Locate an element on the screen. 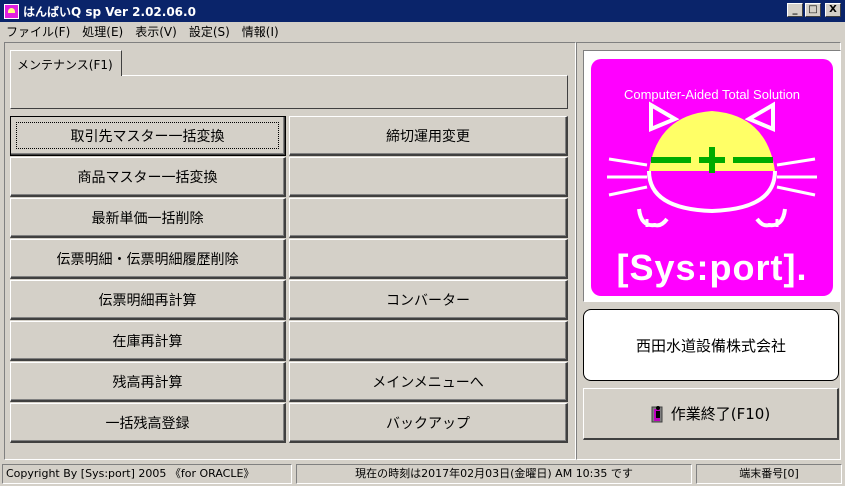 This screenshot has height=486, width=845. menu-info: 情報(I) is located at coordinates (260, 31).